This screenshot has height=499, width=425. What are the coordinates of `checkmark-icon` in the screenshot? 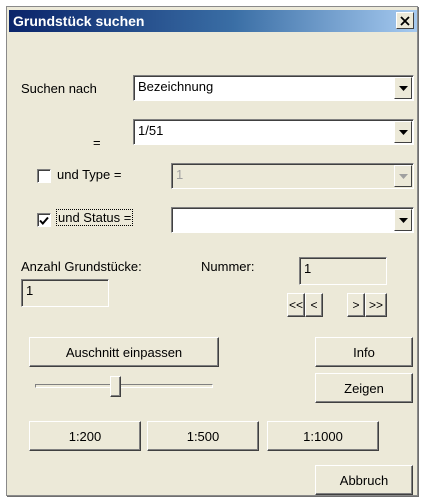 It's located at (44, 220).